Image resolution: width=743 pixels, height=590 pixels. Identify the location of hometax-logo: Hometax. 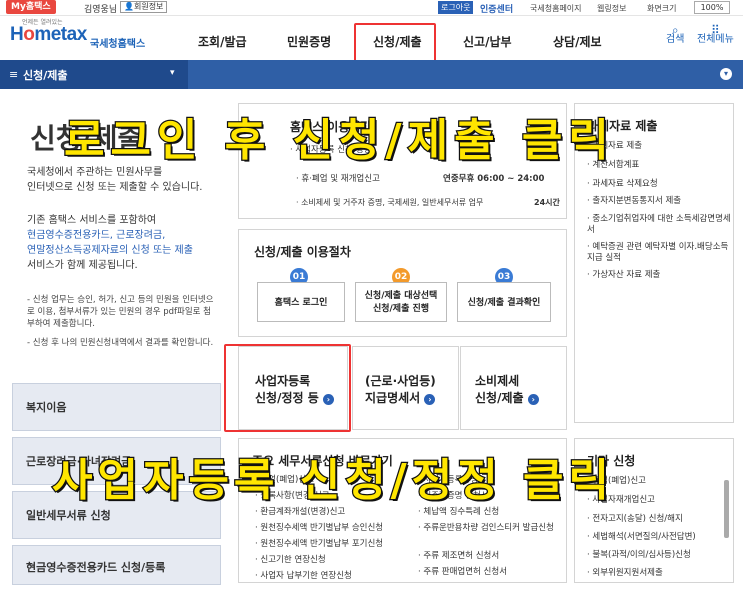
(48, 35).